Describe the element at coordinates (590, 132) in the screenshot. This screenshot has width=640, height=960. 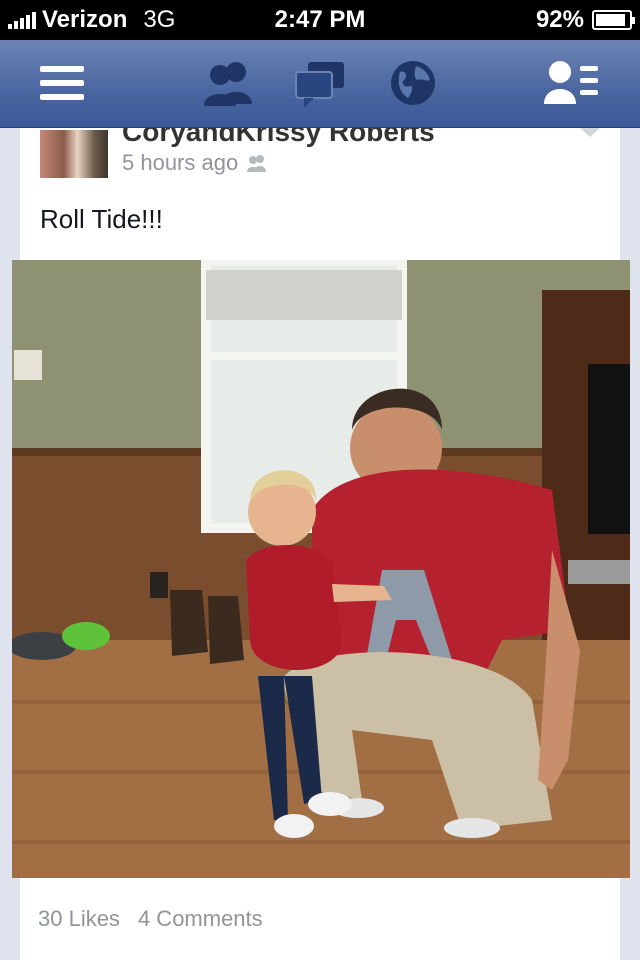
I see `post-options-chevron-icon` at that location.